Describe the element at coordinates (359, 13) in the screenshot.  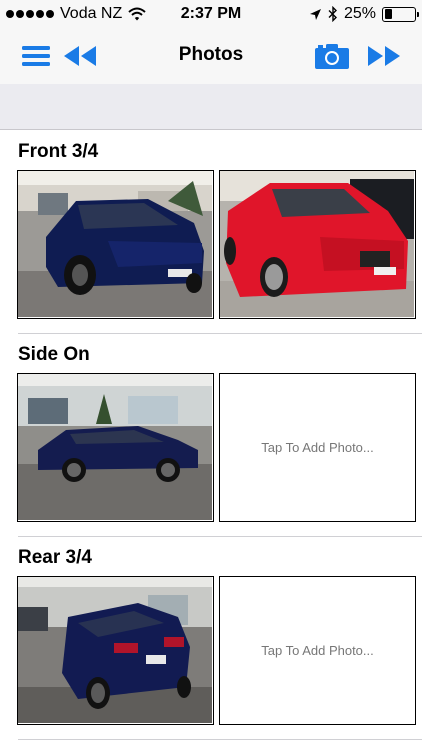
I see `battery-percent: 25%` at that location.